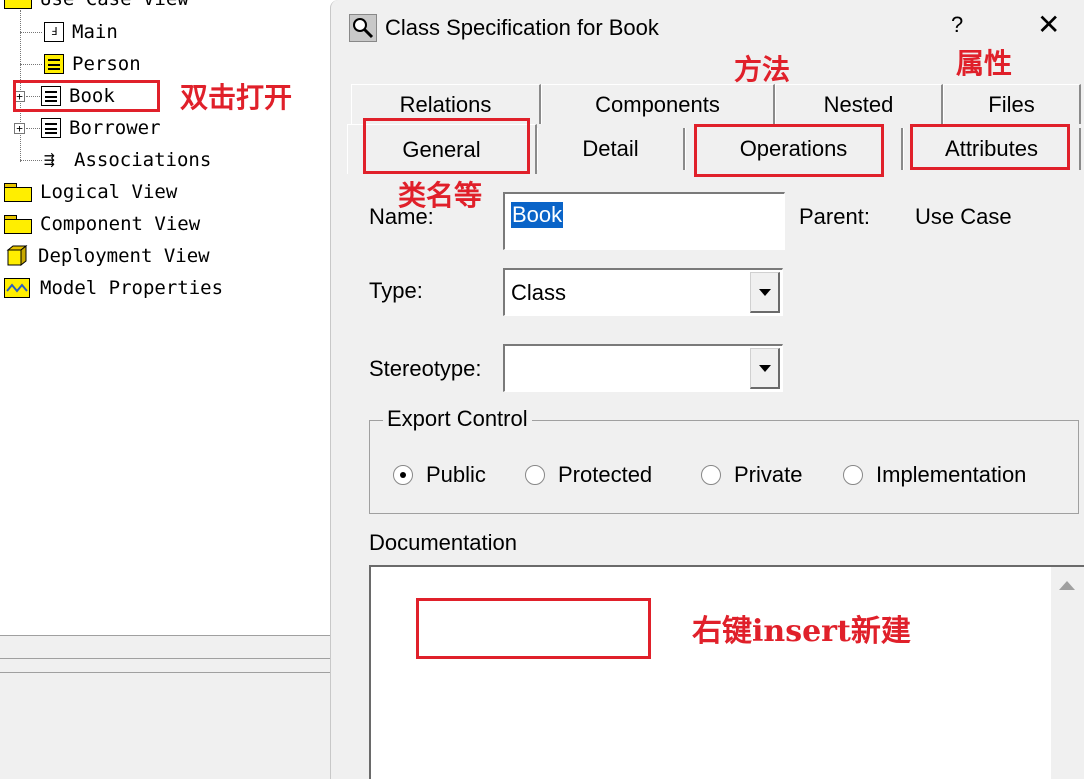  What do you see at coordinates (115, 128) in the screenshot?
I see `tree-item-label: Borrower` at bounding box center [115, 128].